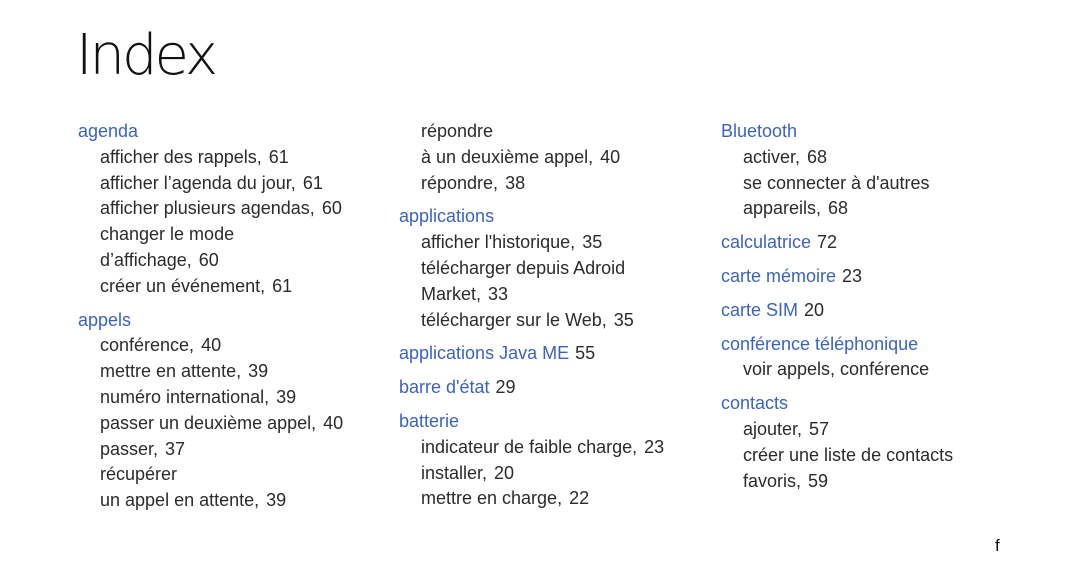 The width and height of the screenshot is (1080, 585). Describe the element at coordinates (183, 285) in the screenshot. I see `subentry-text: créer un événement,` at that location.